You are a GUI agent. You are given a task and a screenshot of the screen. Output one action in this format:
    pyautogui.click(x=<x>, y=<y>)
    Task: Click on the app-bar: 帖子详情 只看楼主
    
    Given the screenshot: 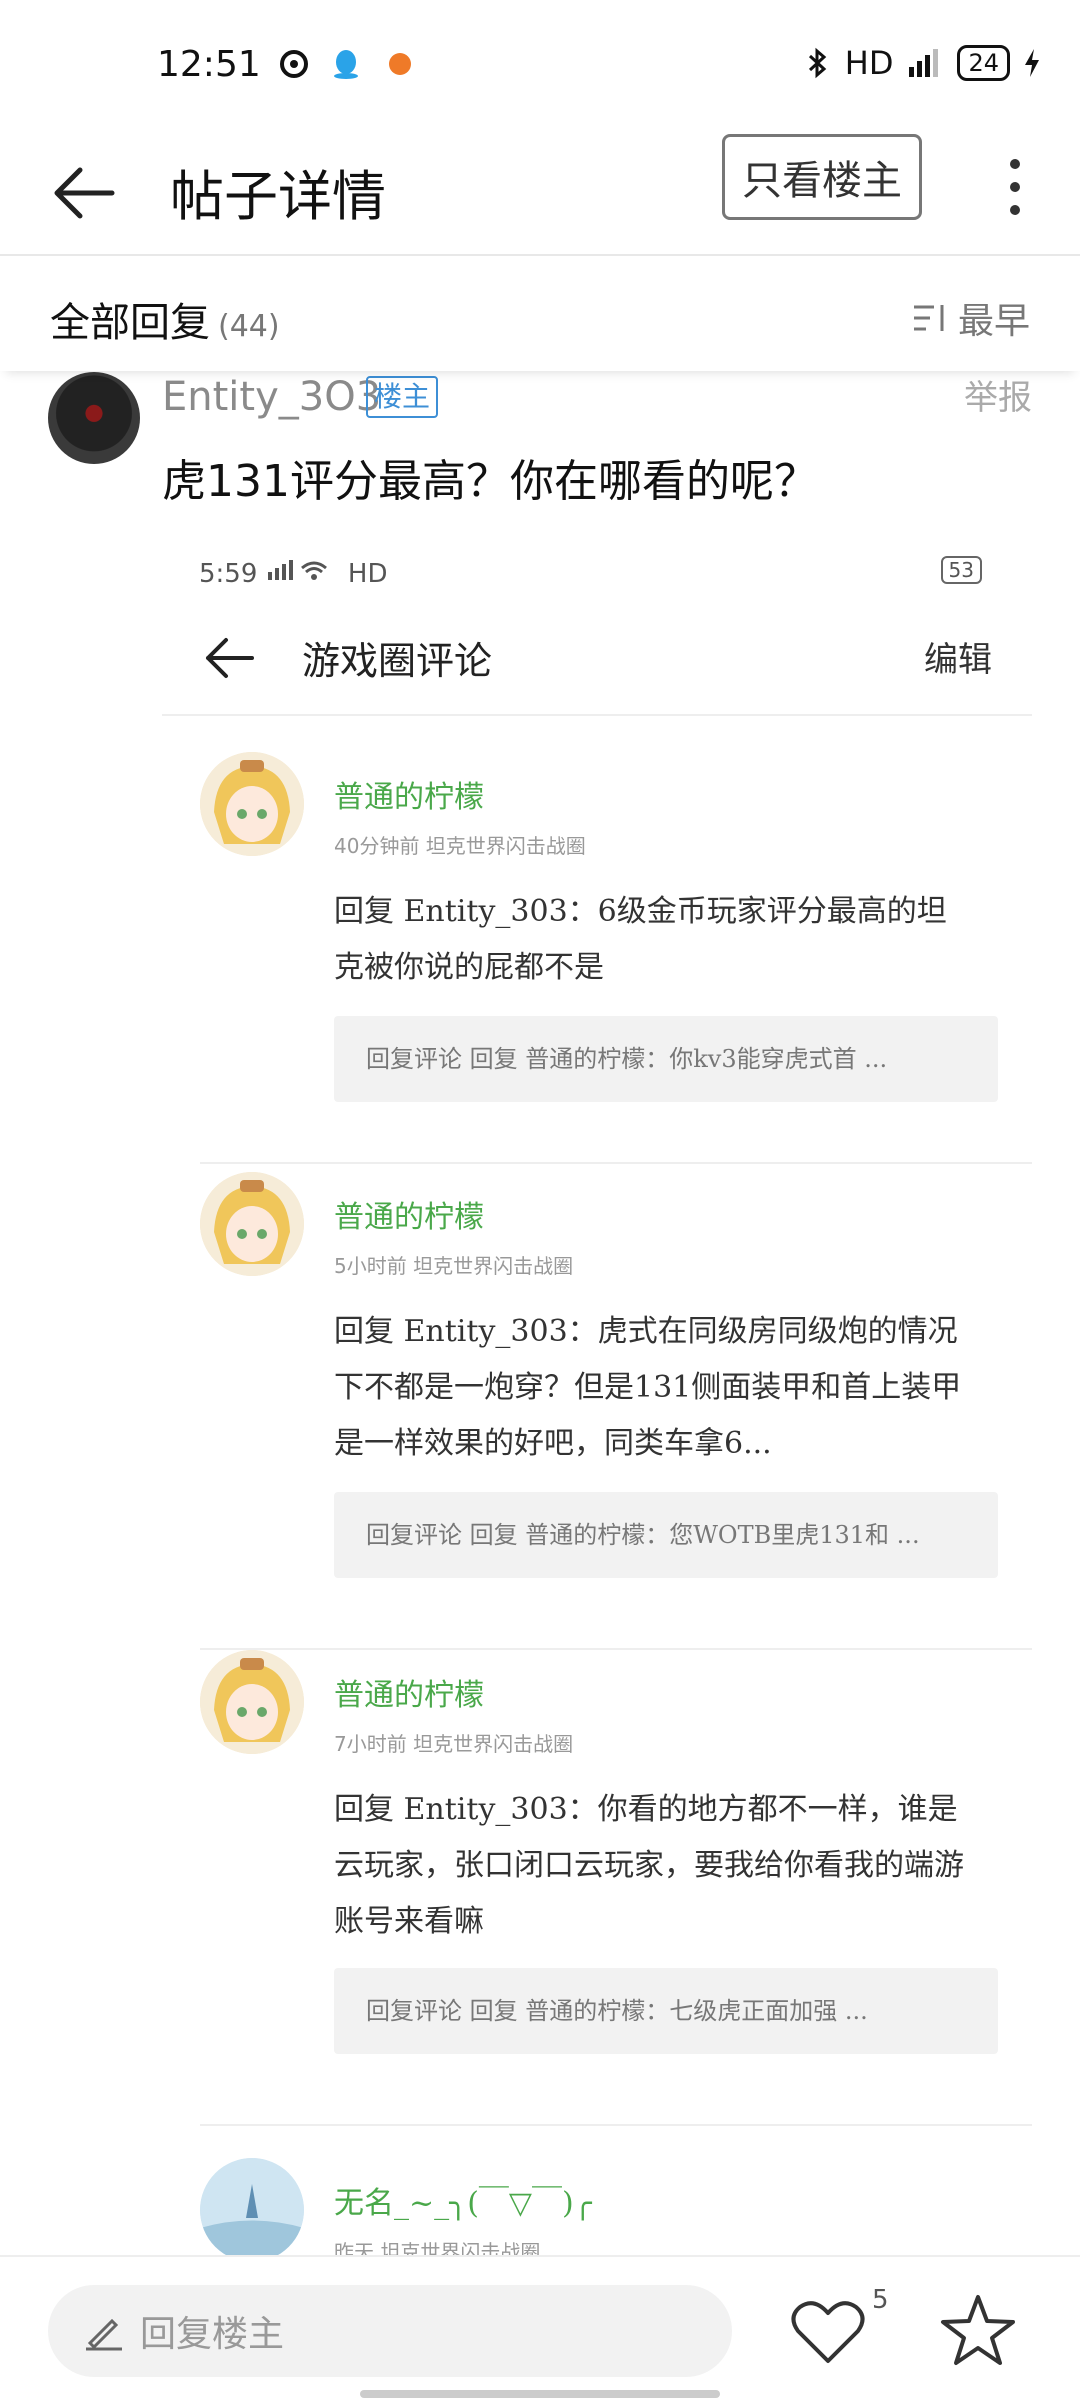 What is the action you would take?
    pyautogui.click(x=540, y=193)
    